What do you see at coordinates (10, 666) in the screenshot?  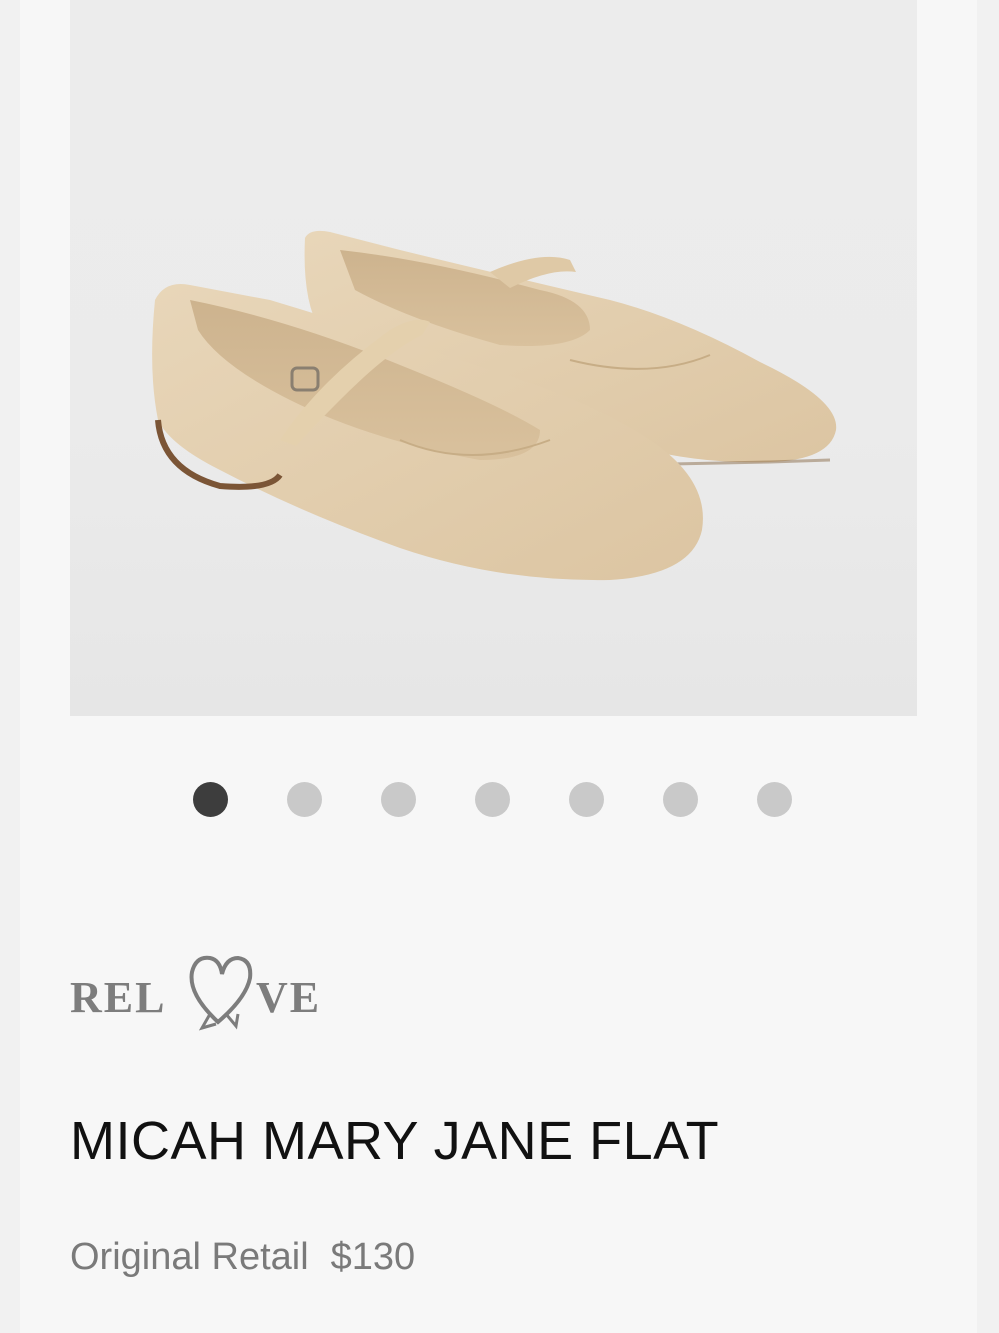 I see `page-edge-left` at bounding box center [10, 666].